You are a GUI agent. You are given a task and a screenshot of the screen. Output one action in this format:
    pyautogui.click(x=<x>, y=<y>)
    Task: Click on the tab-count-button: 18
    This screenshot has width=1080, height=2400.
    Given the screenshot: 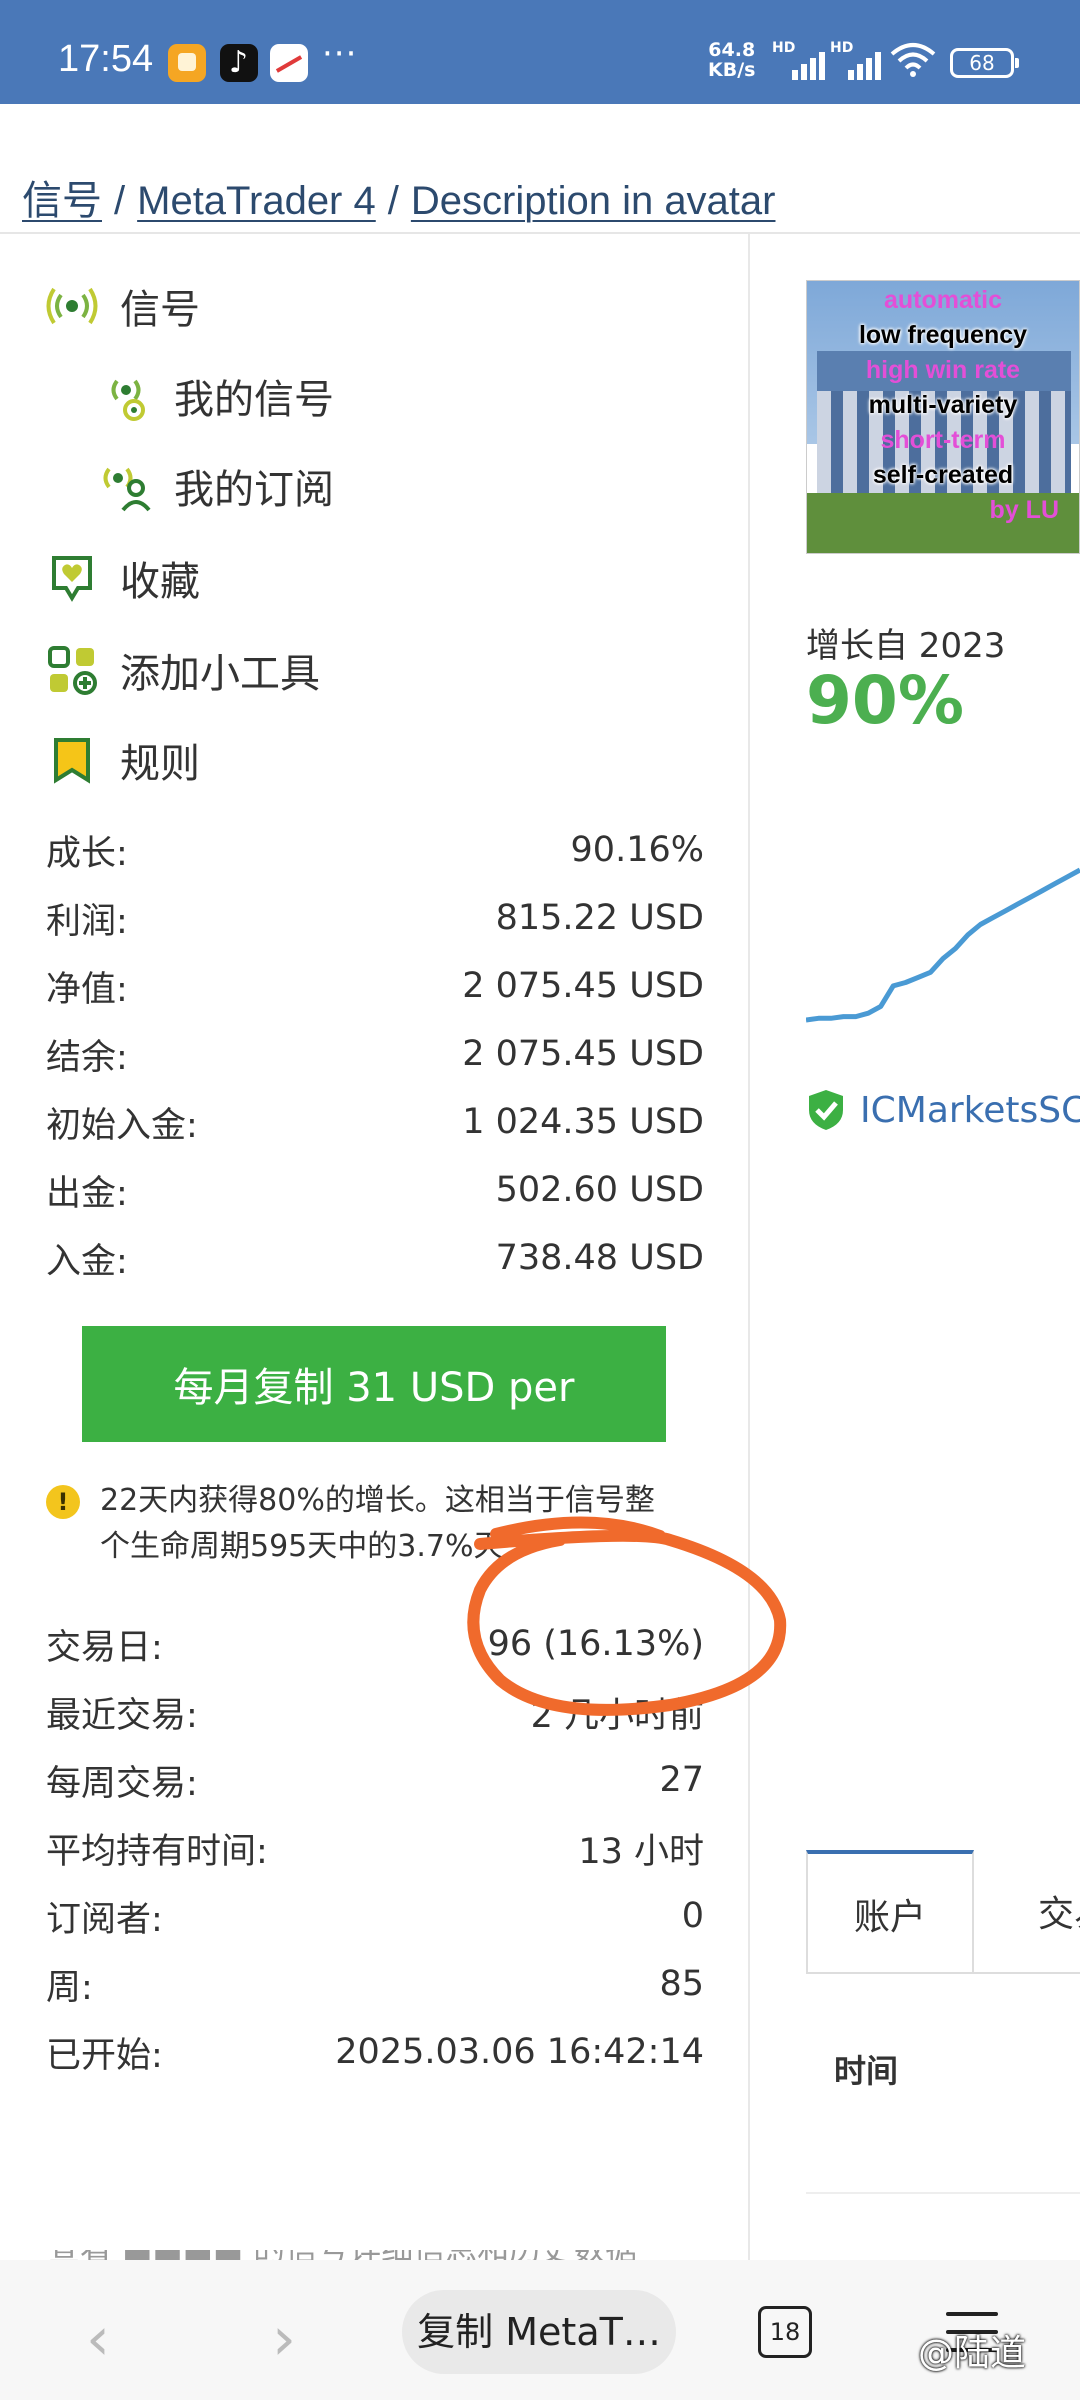 What is the action you would take?
    pyautogui.click(x=785, y=2332)
    